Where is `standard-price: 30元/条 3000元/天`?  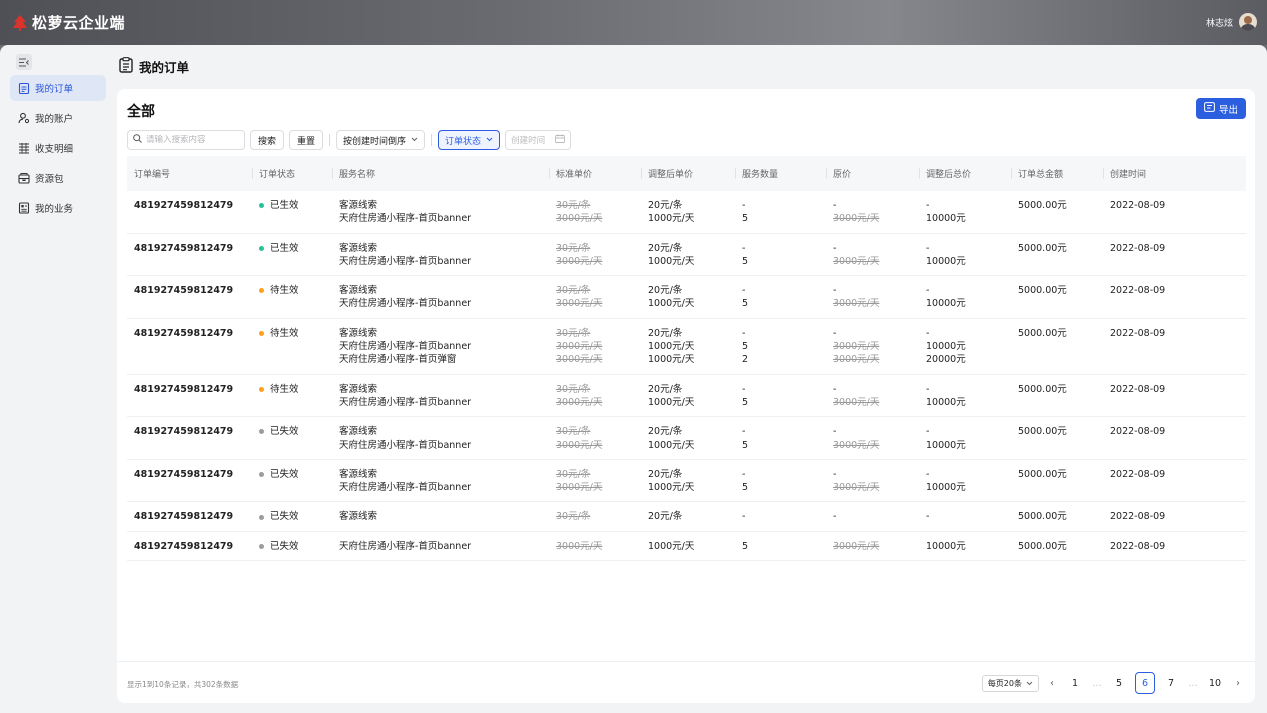 standard-price: 30元/条 3000元/天 is located at coordinates (595, 396).